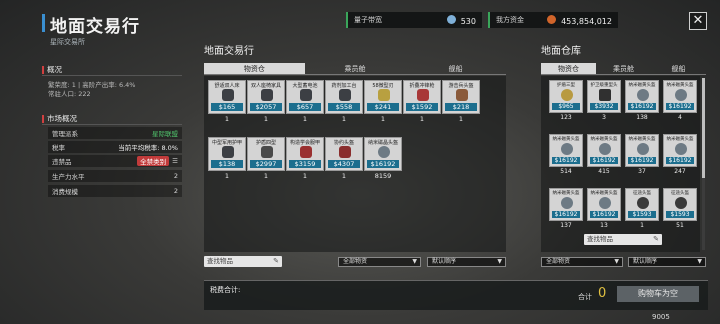  I want to click on trade-item: 折叠冲锋枪 $1592 1, so click(422, 102).